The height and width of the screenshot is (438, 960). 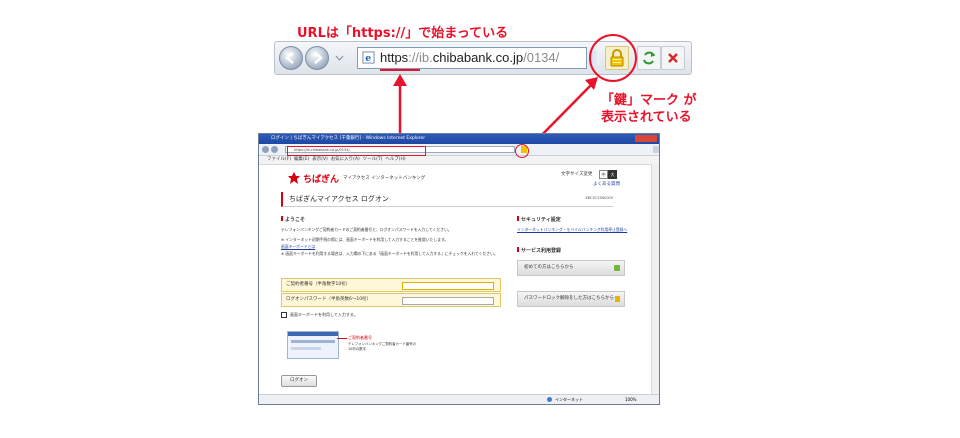 I want to click on brand-name: ちばぎん, so click(x=321, y=180).